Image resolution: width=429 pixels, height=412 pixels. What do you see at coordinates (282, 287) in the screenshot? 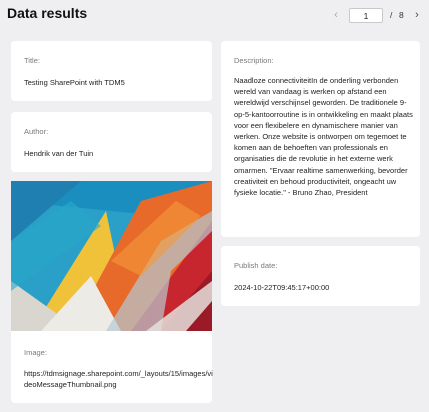
I see `publish-date-value: 2024-10-22T09:45:17+00:00` at bounding box center [282, 287].